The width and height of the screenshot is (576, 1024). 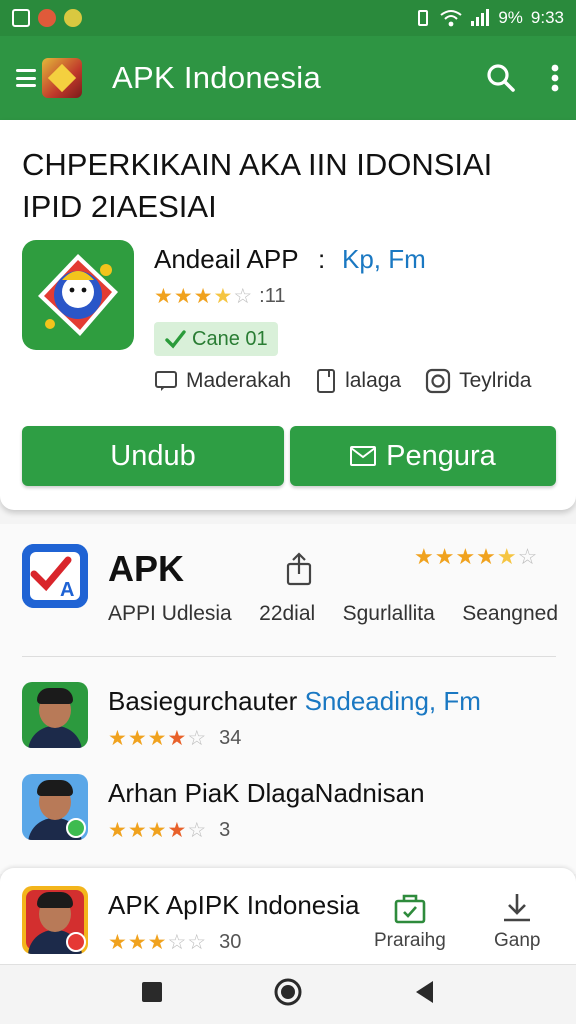 What do you see at coordinates (21, 18) in the screenshot?
I see `notification-app-icon` at bounding box center [21, 18].